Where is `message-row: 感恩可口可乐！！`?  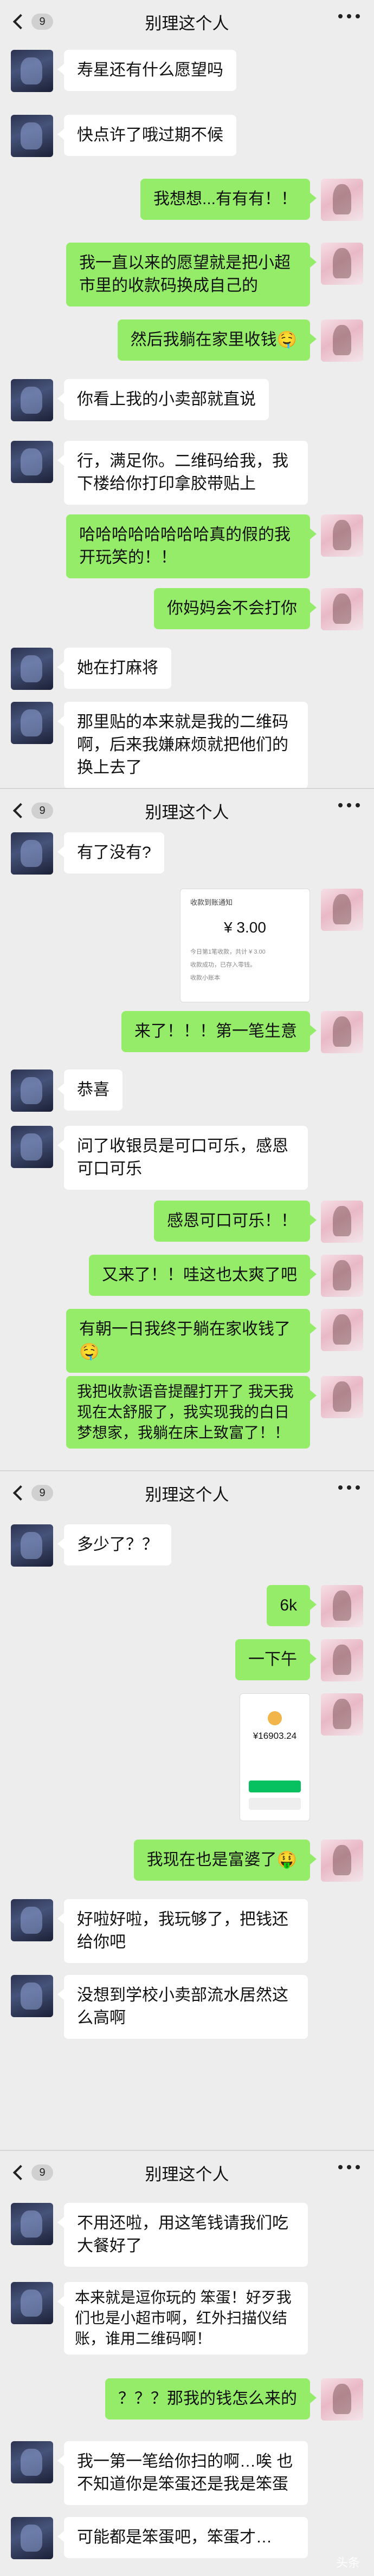
message-row: 感恩可口可乐！！ is located at coordinates (259, 1222).